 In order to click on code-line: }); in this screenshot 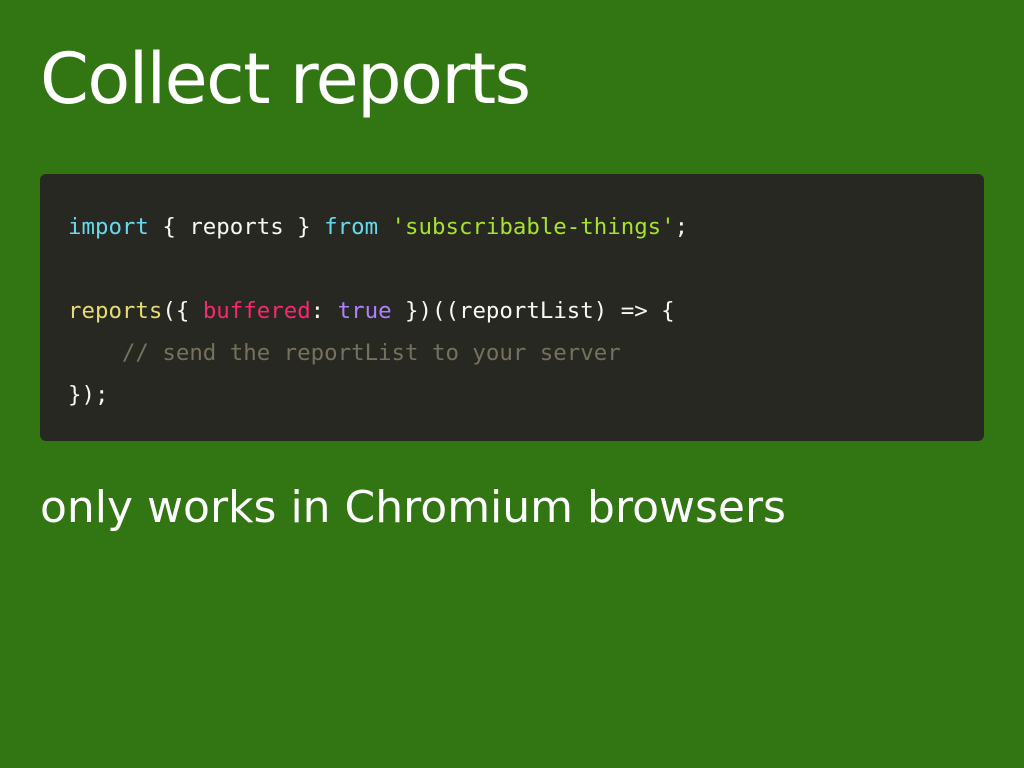, I will do `click(88, 395)`.